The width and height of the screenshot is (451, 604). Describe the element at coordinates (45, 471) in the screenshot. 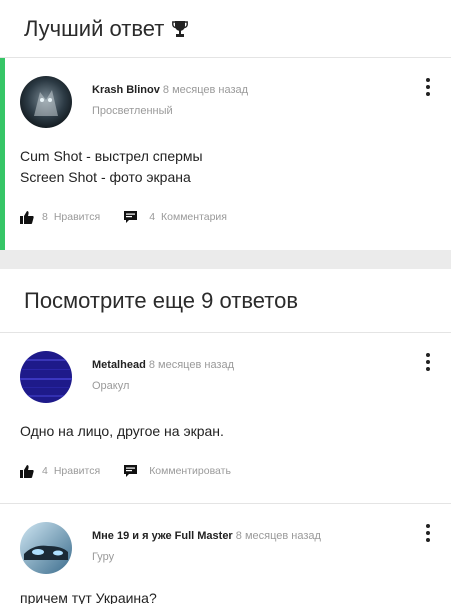

I see `likes-count: 4` at that location.